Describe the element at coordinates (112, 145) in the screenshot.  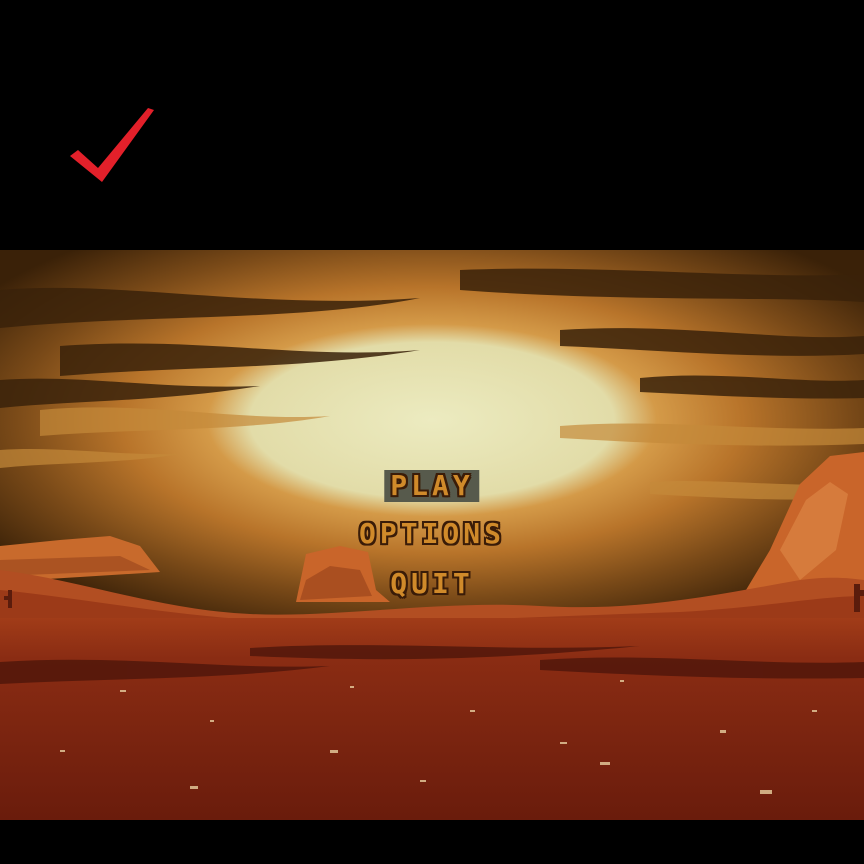
I see `checkmark-icon` at that location.